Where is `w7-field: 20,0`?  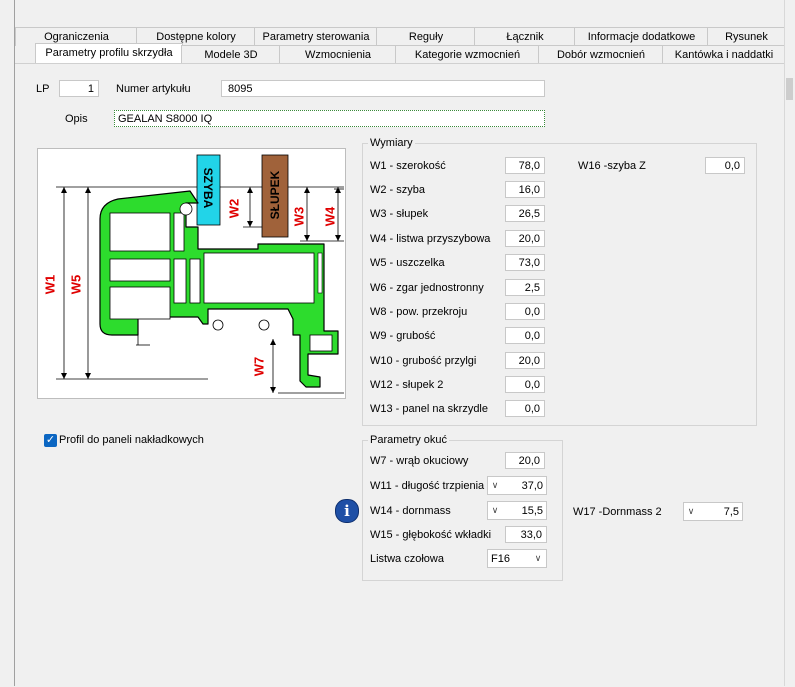 w7-field: 20,0 is located at coordinates (525, 460).